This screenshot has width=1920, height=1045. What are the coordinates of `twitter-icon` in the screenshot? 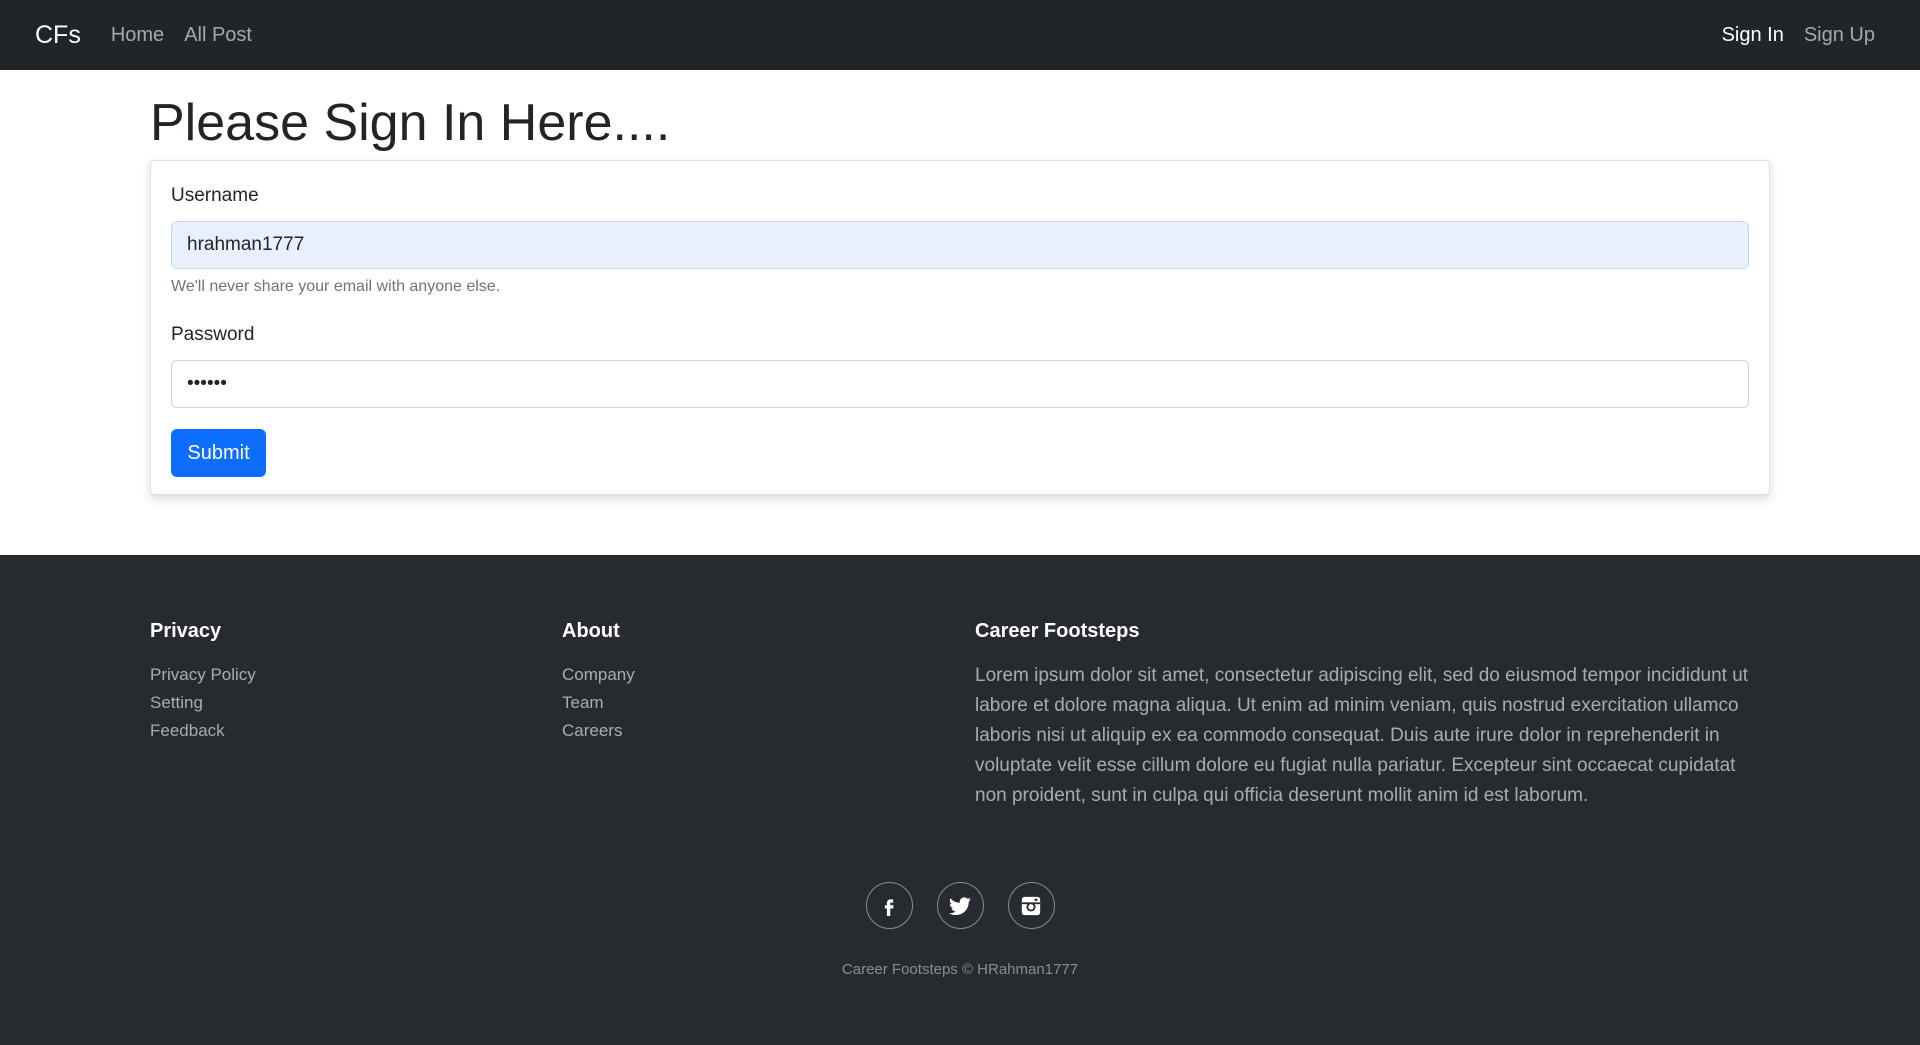 It's located at (960, 905).